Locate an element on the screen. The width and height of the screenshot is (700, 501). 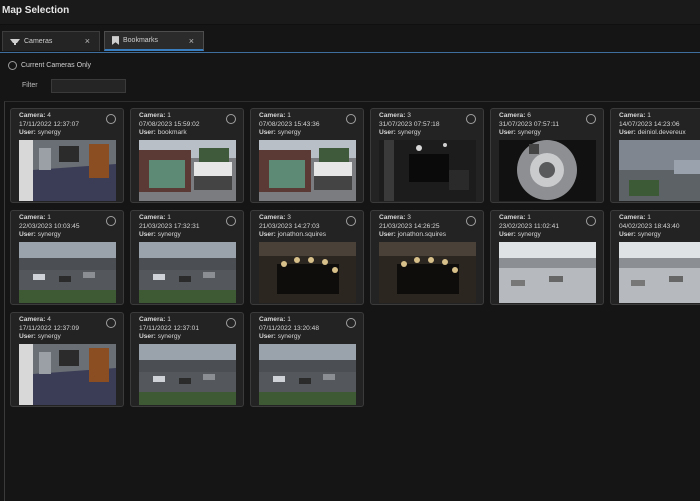
filter-label: Filter is located at coordinates (30, 85).